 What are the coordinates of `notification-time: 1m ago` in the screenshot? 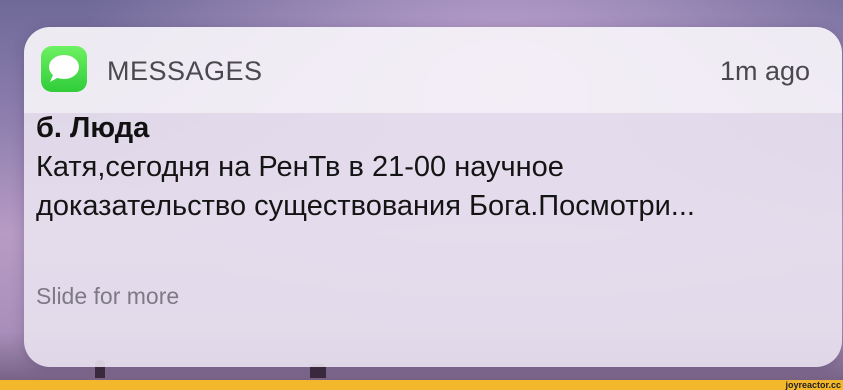 It's located at (764, 71).